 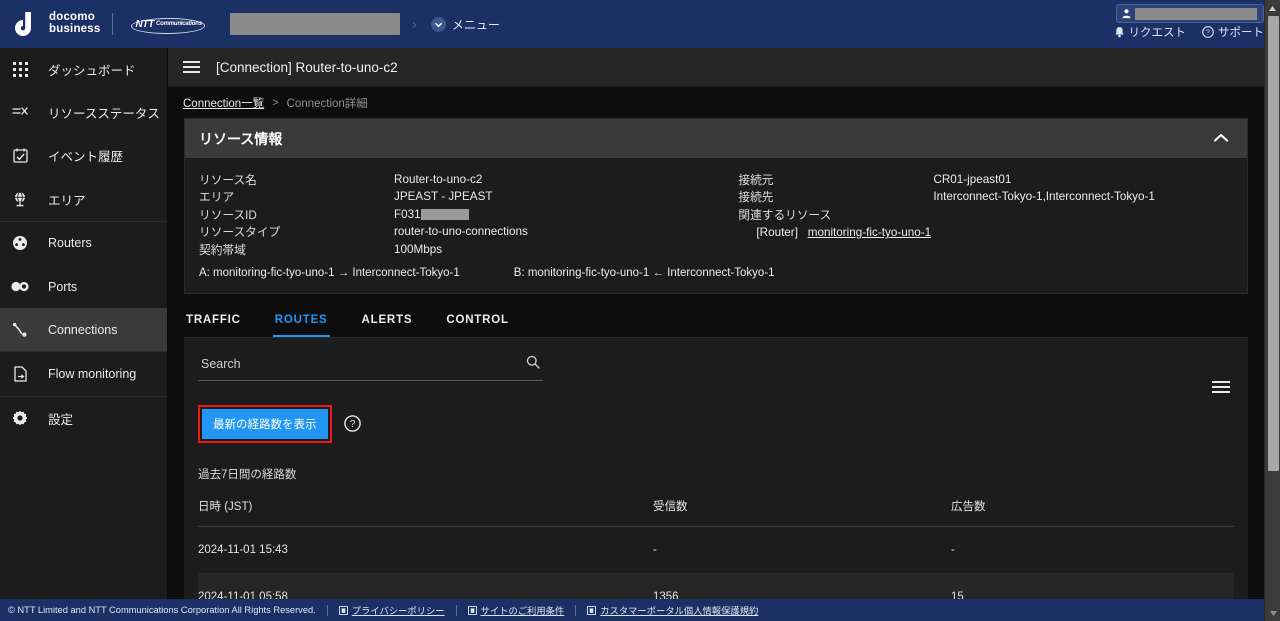 What do you see at coordinates (756, 180) in the screenshot?
I see `info-label: 接続元` at bounding box center [756, 180].